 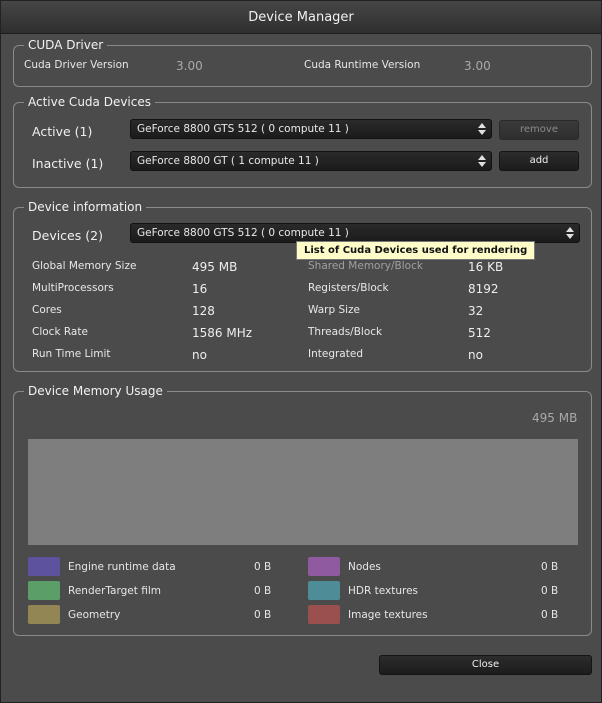 What do you see at coordinates (303, 492) in the screenshot?
I see `memory-usage-bar` at bounding box center [303, 492].